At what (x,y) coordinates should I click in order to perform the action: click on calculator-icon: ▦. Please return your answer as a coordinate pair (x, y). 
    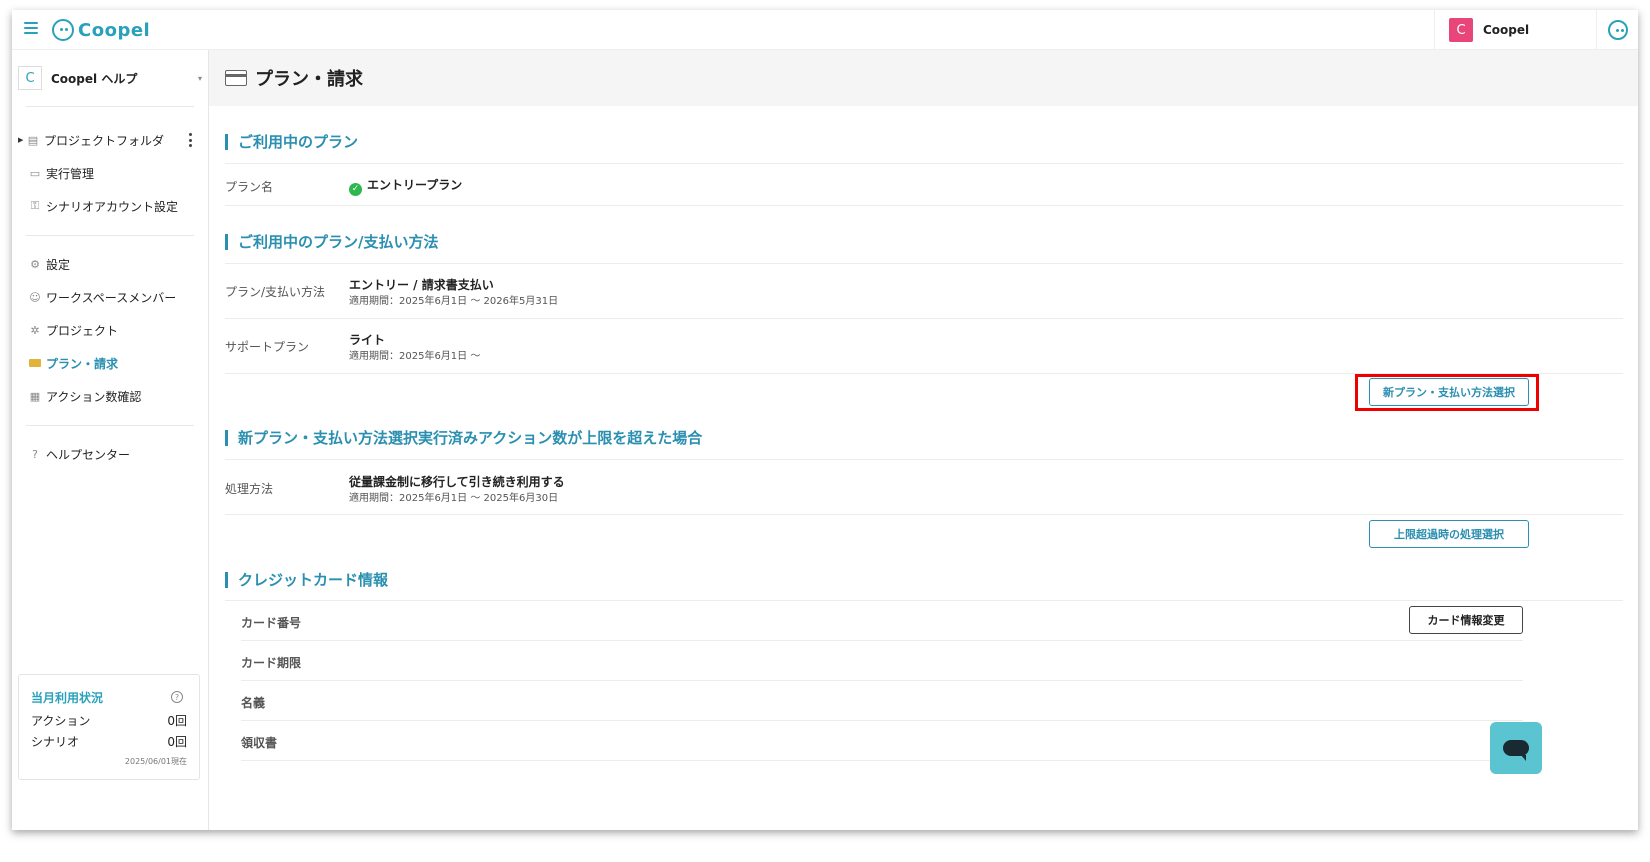
    Looking at the image, I should click on (35, 396).